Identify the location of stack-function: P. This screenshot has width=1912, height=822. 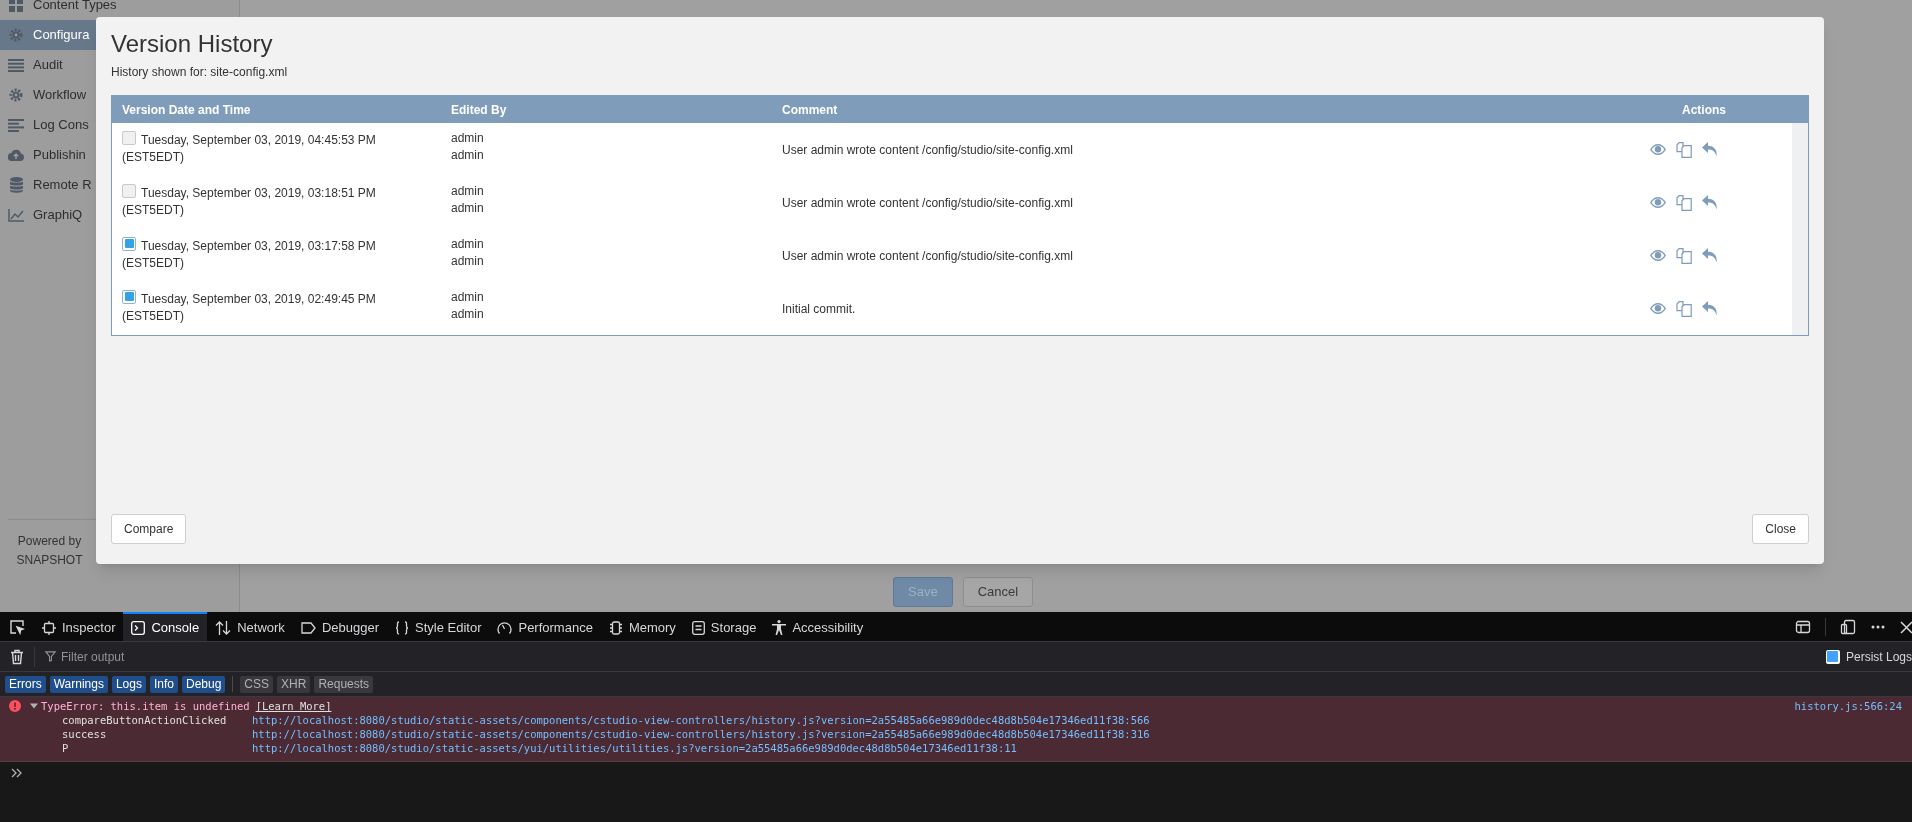
(66, 748).